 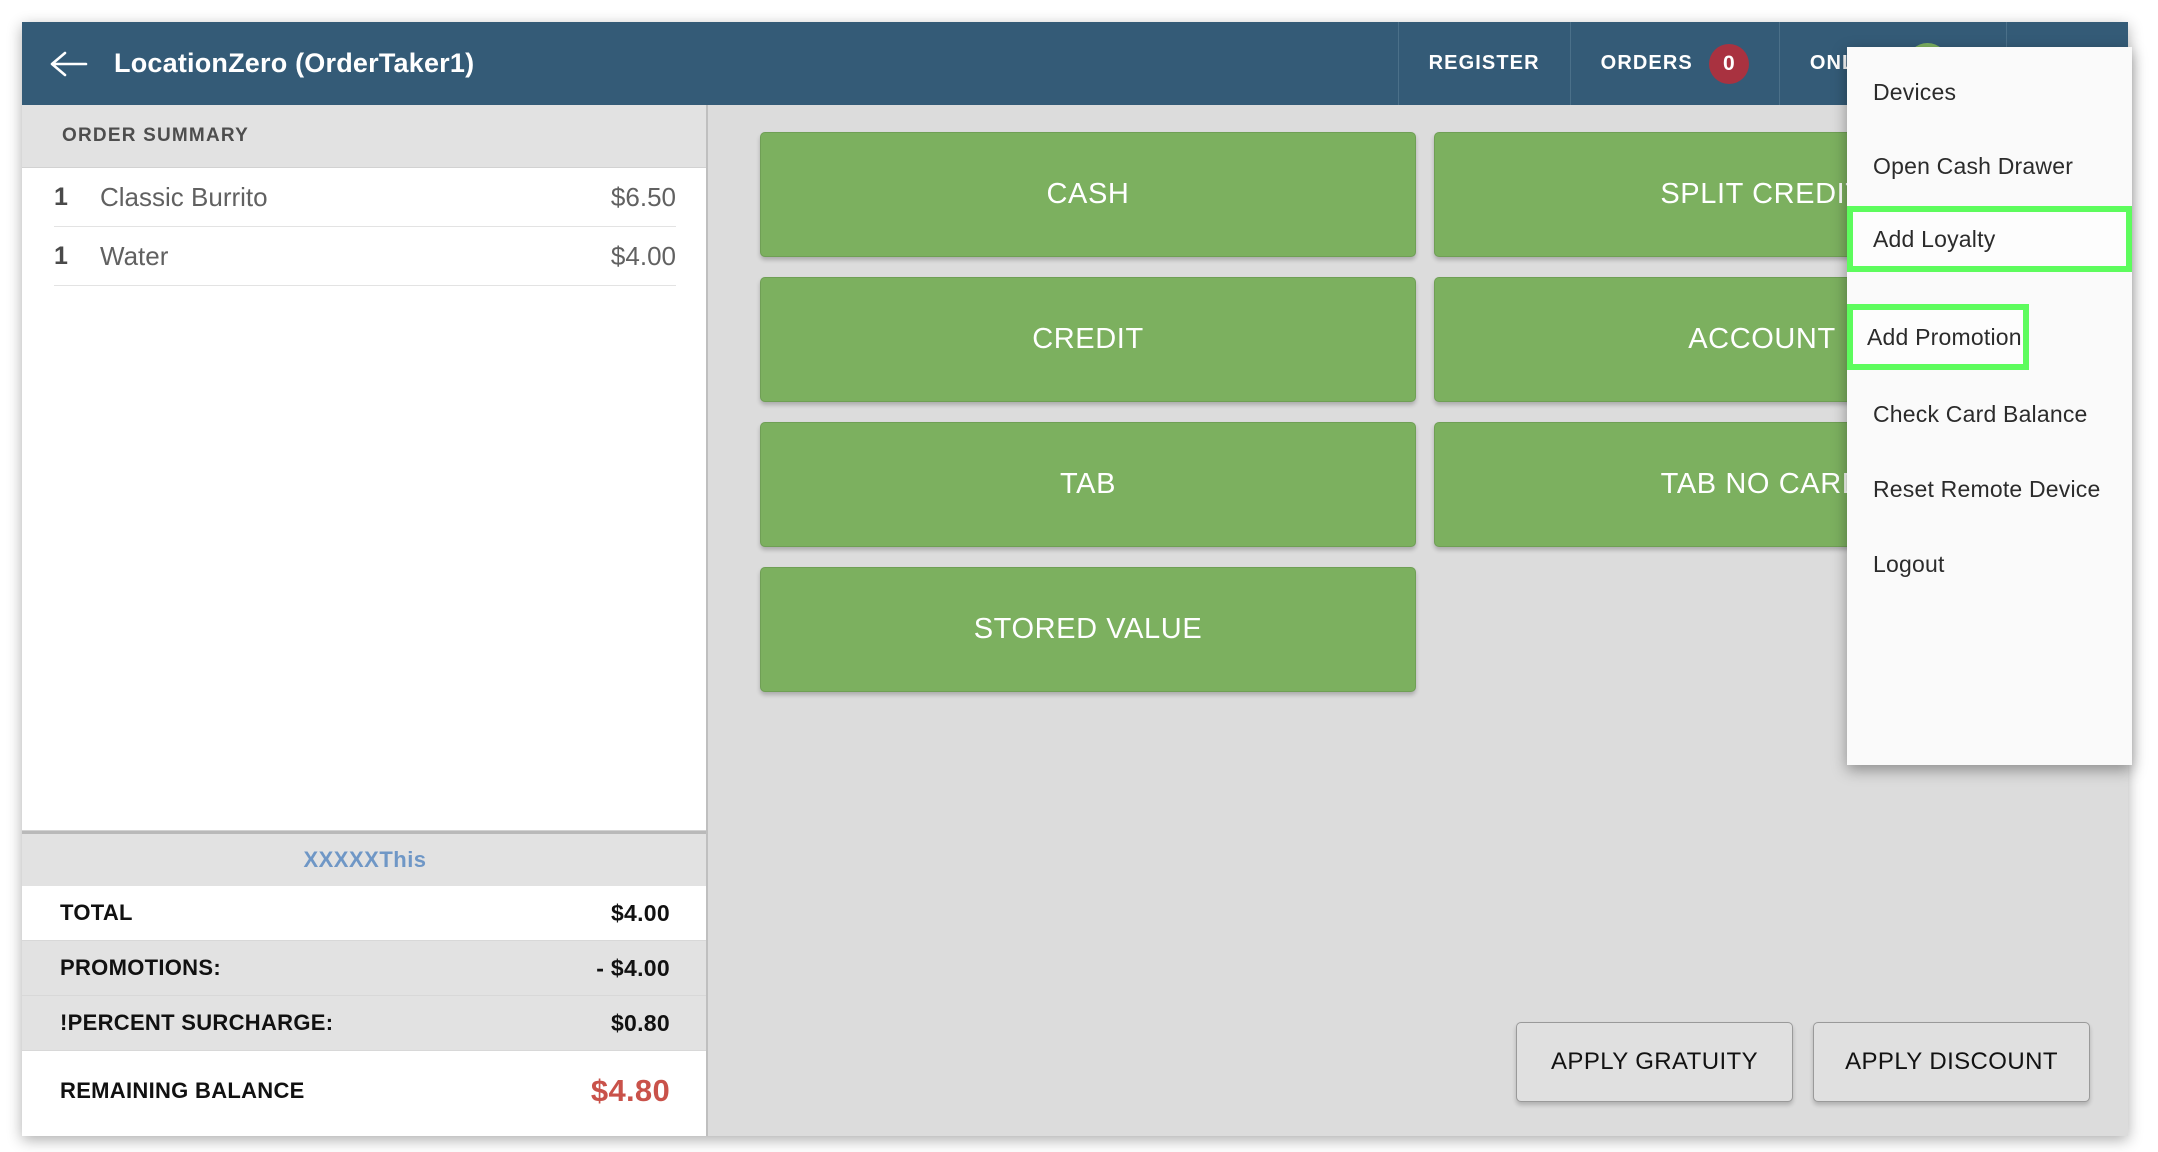 What do you see at coordinates (1989, 489) in the screenshot?
I see `menu-item-reset-remote-device: Reset Remote Device` at bounding box center [1989, 489].